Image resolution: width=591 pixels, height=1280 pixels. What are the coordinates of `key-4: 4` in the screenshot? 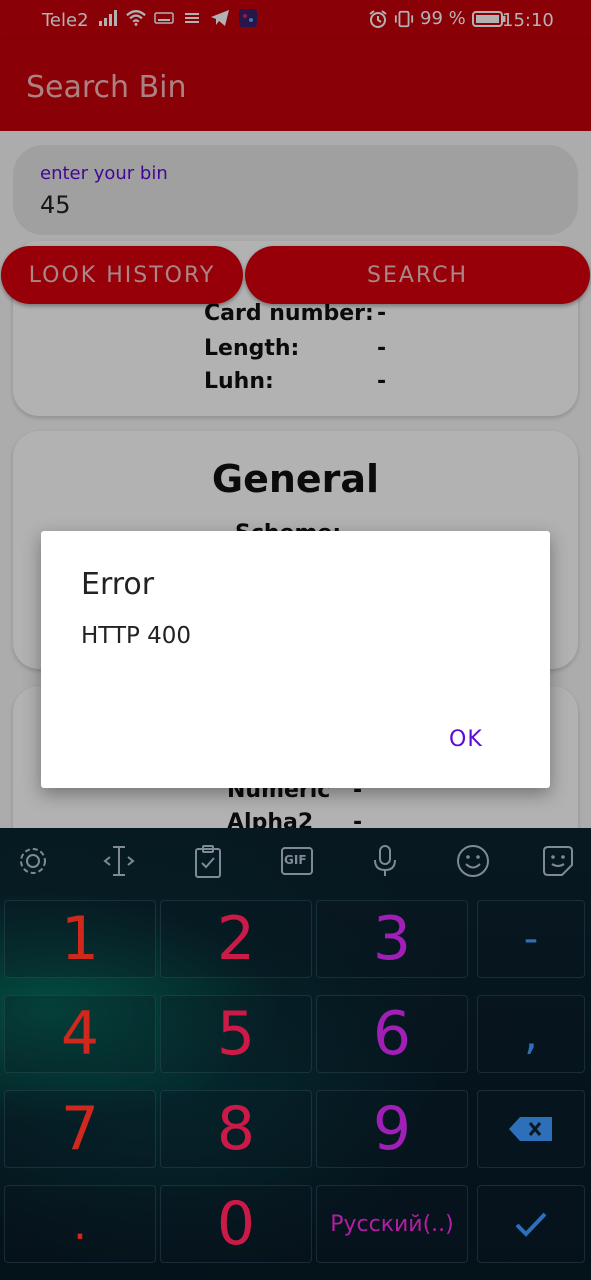 It's located at (80, 1034).